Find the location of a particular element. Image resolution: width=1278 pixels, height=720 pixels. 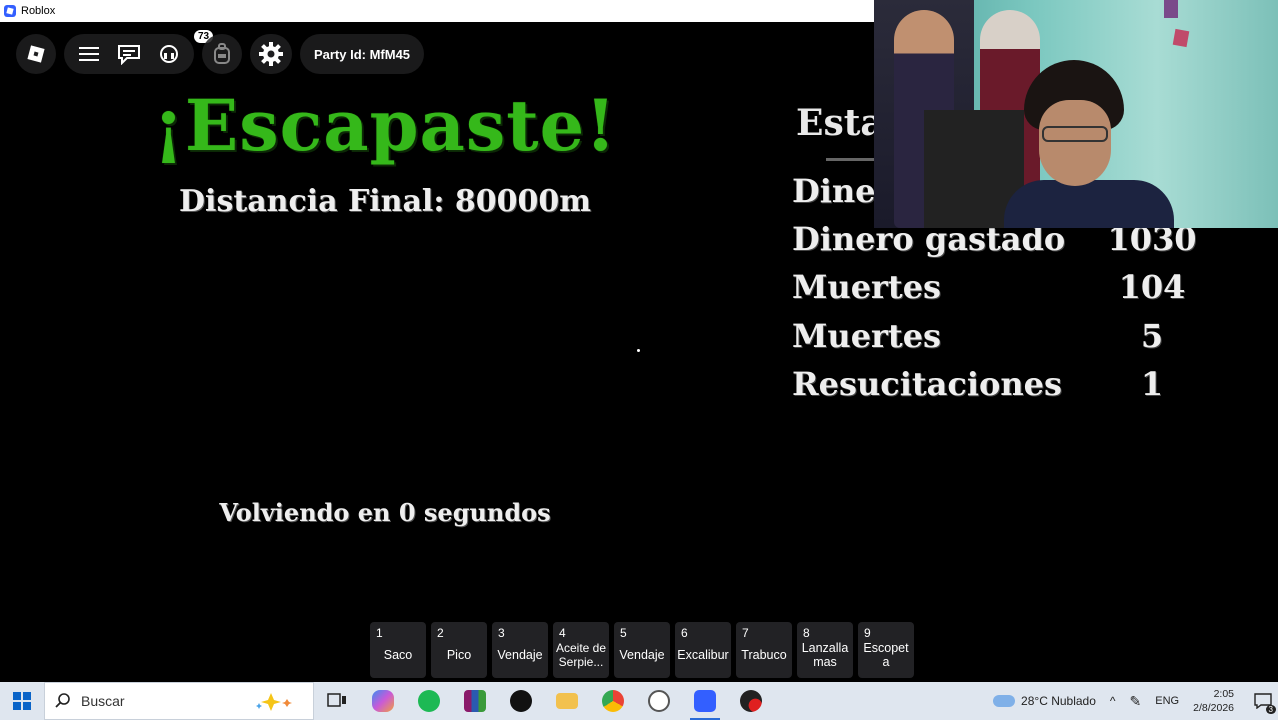

roblox-menu-button is located at coordinates (36, 54).